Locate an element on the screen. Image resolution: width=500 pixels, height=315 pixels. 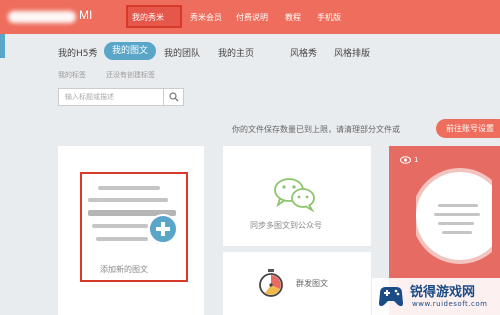
account-settings-button: 前往账号设置 is located at coordinates (468, 128).